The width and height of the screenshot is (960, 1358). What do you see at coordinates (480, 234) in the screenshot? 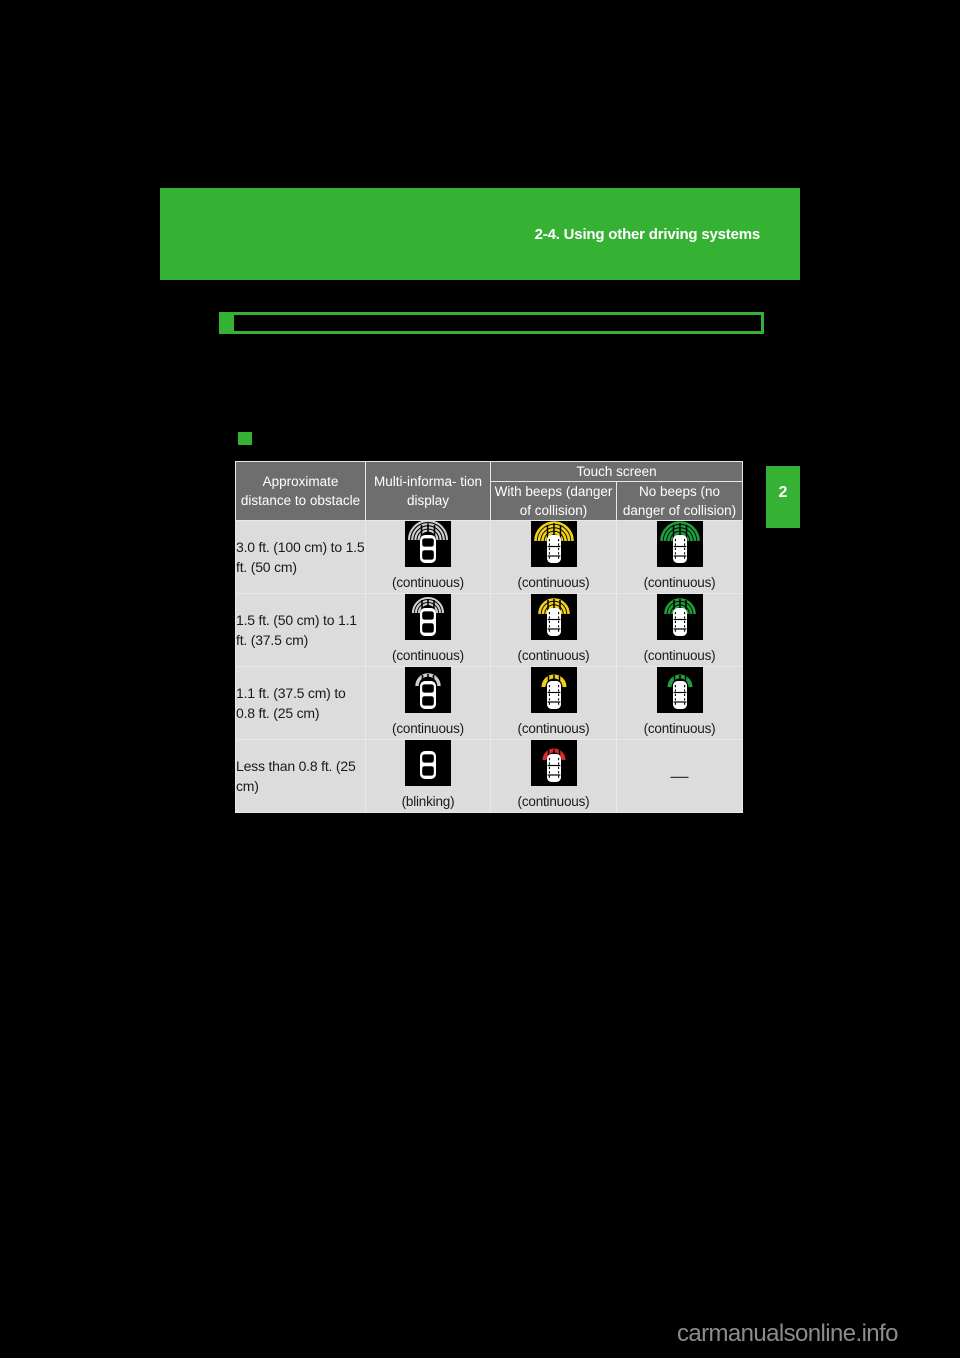
I see `chapter-header-banner: 2-4. Using other driving systems` at bounding box center [480, 234].